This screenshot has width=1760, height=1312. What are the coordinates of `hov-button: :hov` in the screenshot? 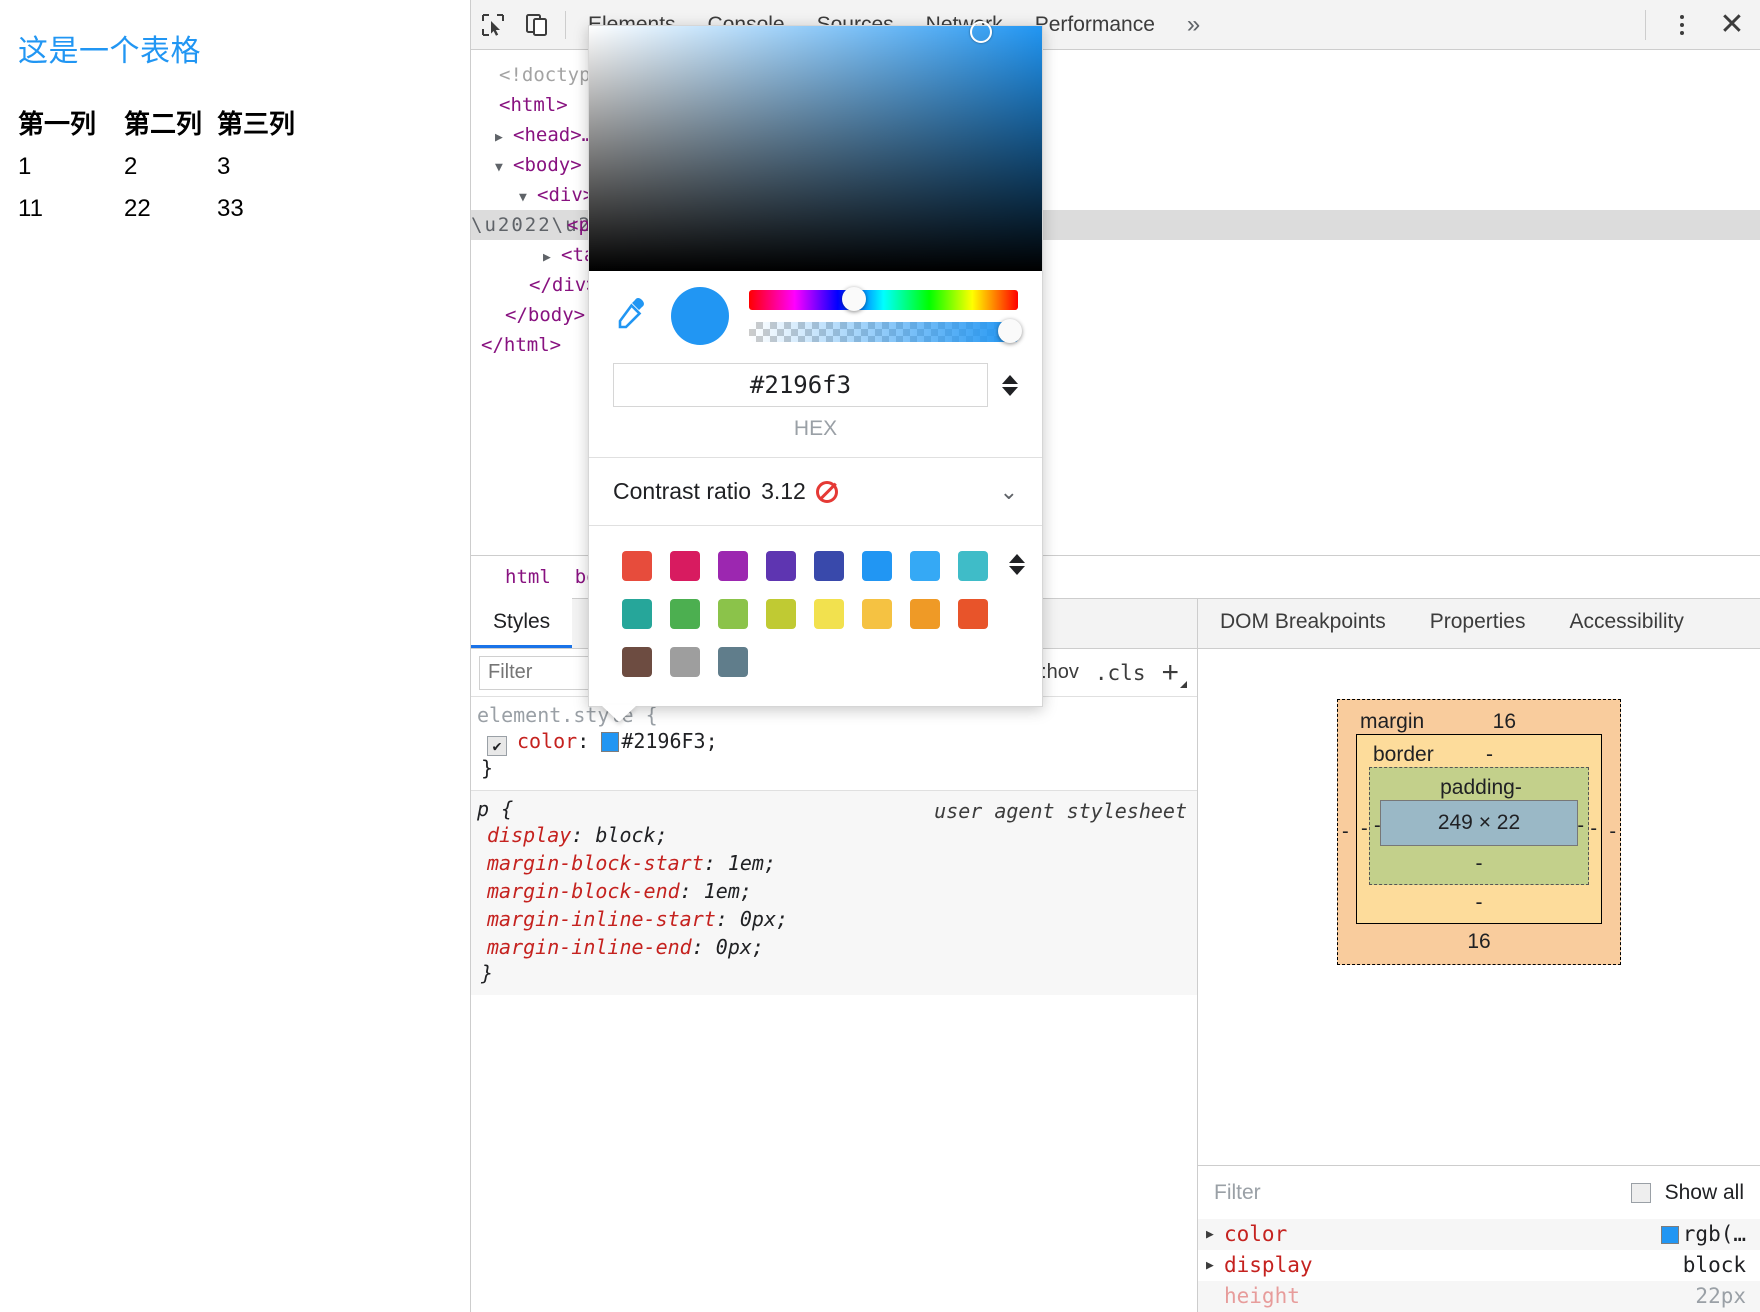 It's located at (1060, 672).